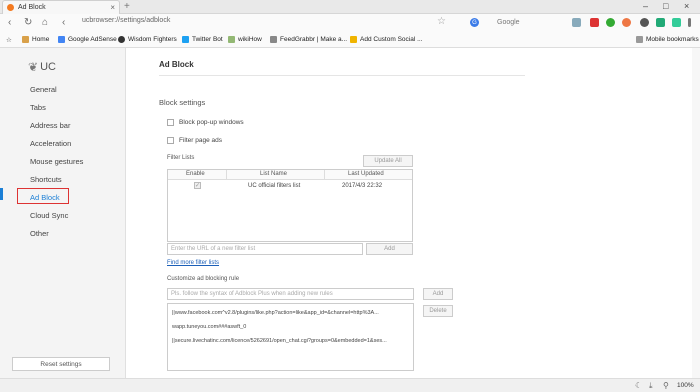  What do you see at coordinates (28, 22) in the screenshot?
I see `reload-icon: ↻` at bounding box center [28, 22].